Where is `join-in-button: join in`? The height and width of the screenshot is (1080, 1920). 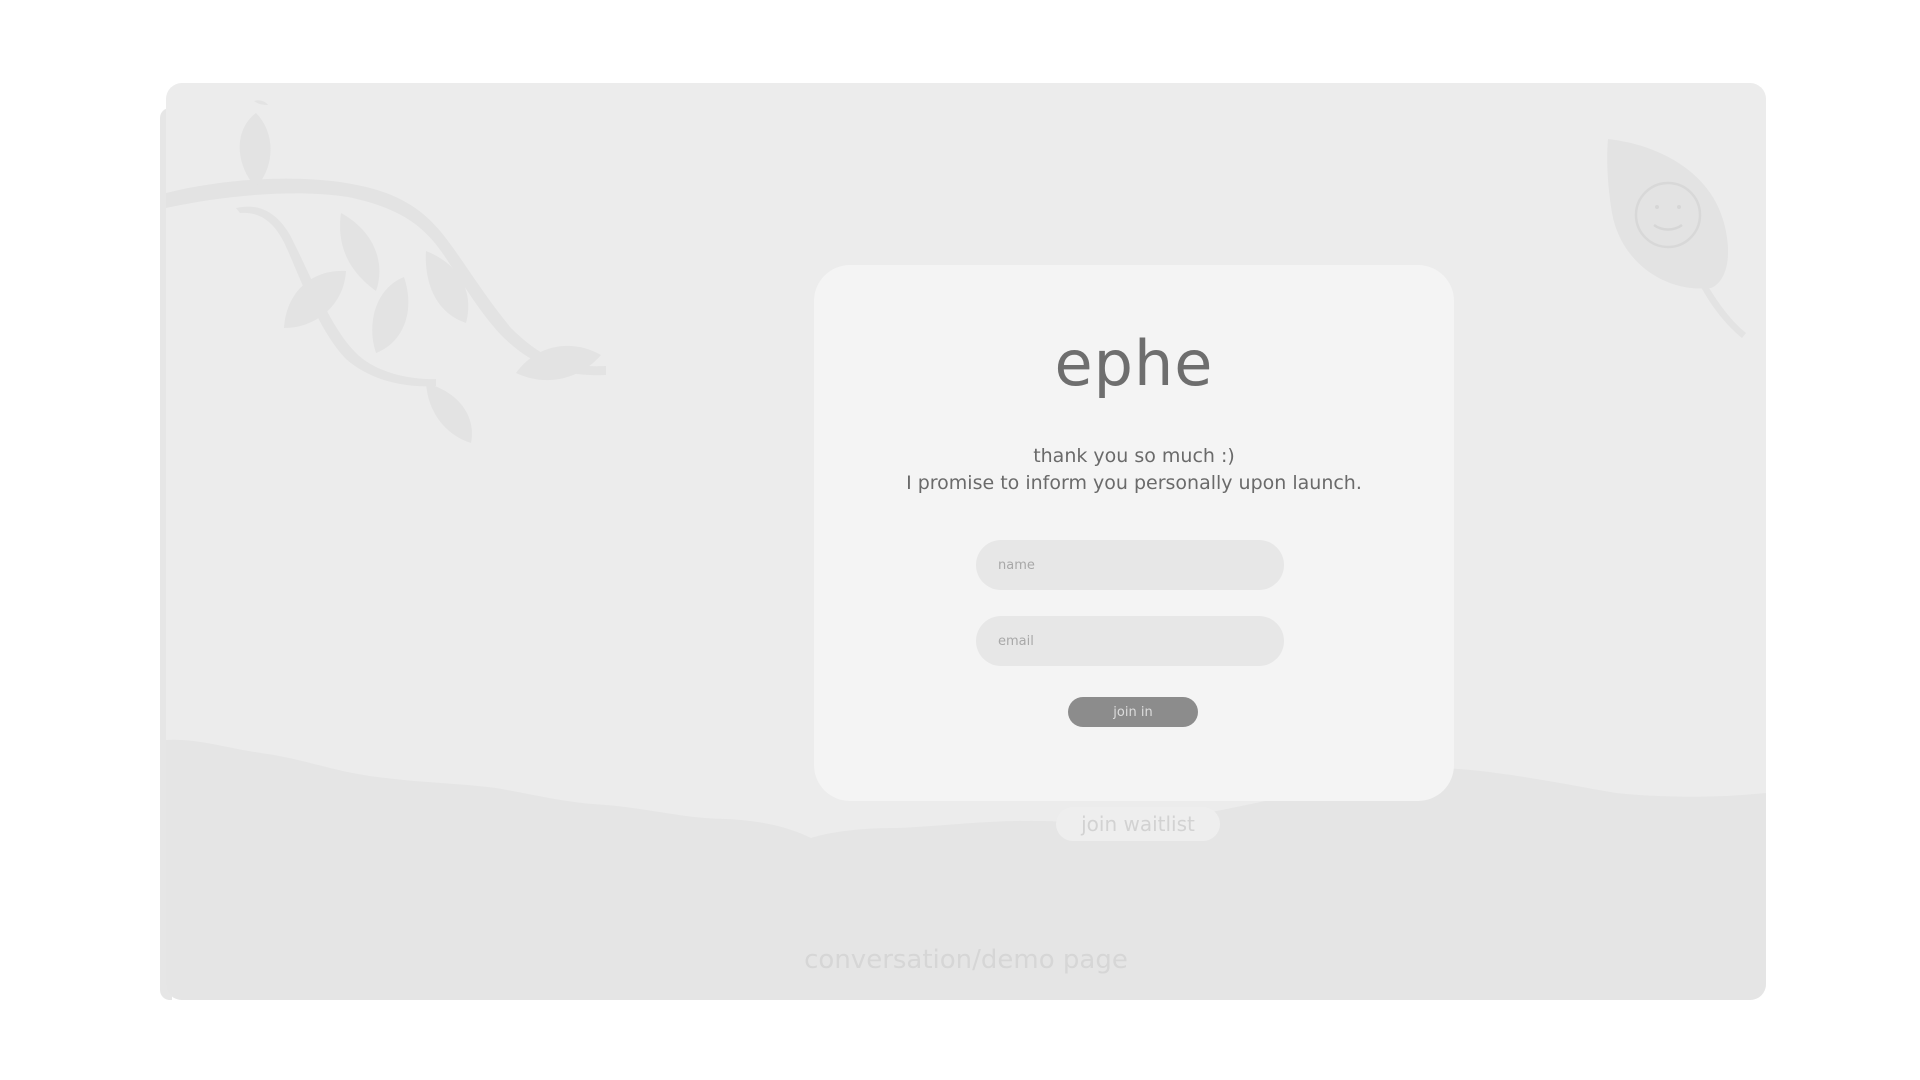 join-in-button: join in is located at coordinates (1133, 712).